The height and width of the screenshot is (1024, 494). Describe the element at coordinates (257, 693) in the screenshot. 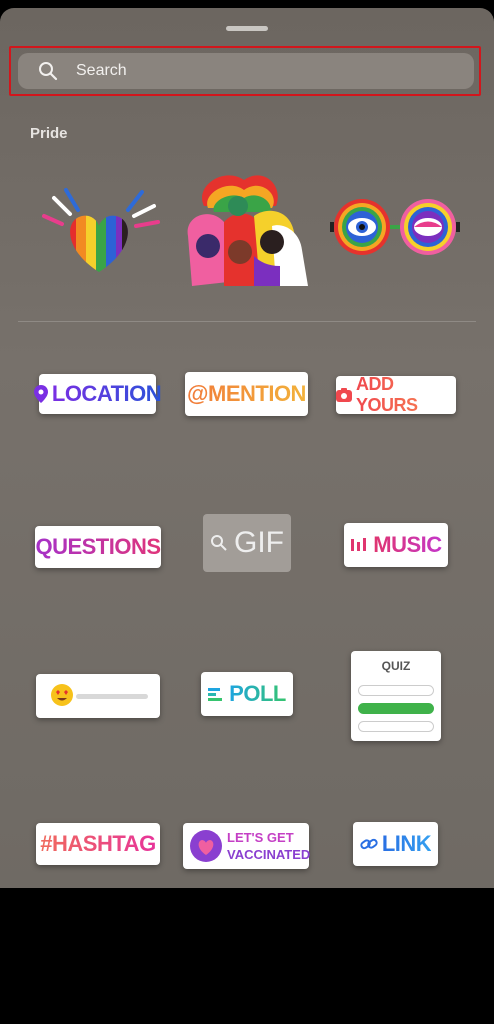

I see `poll-label: POLL` at that location.